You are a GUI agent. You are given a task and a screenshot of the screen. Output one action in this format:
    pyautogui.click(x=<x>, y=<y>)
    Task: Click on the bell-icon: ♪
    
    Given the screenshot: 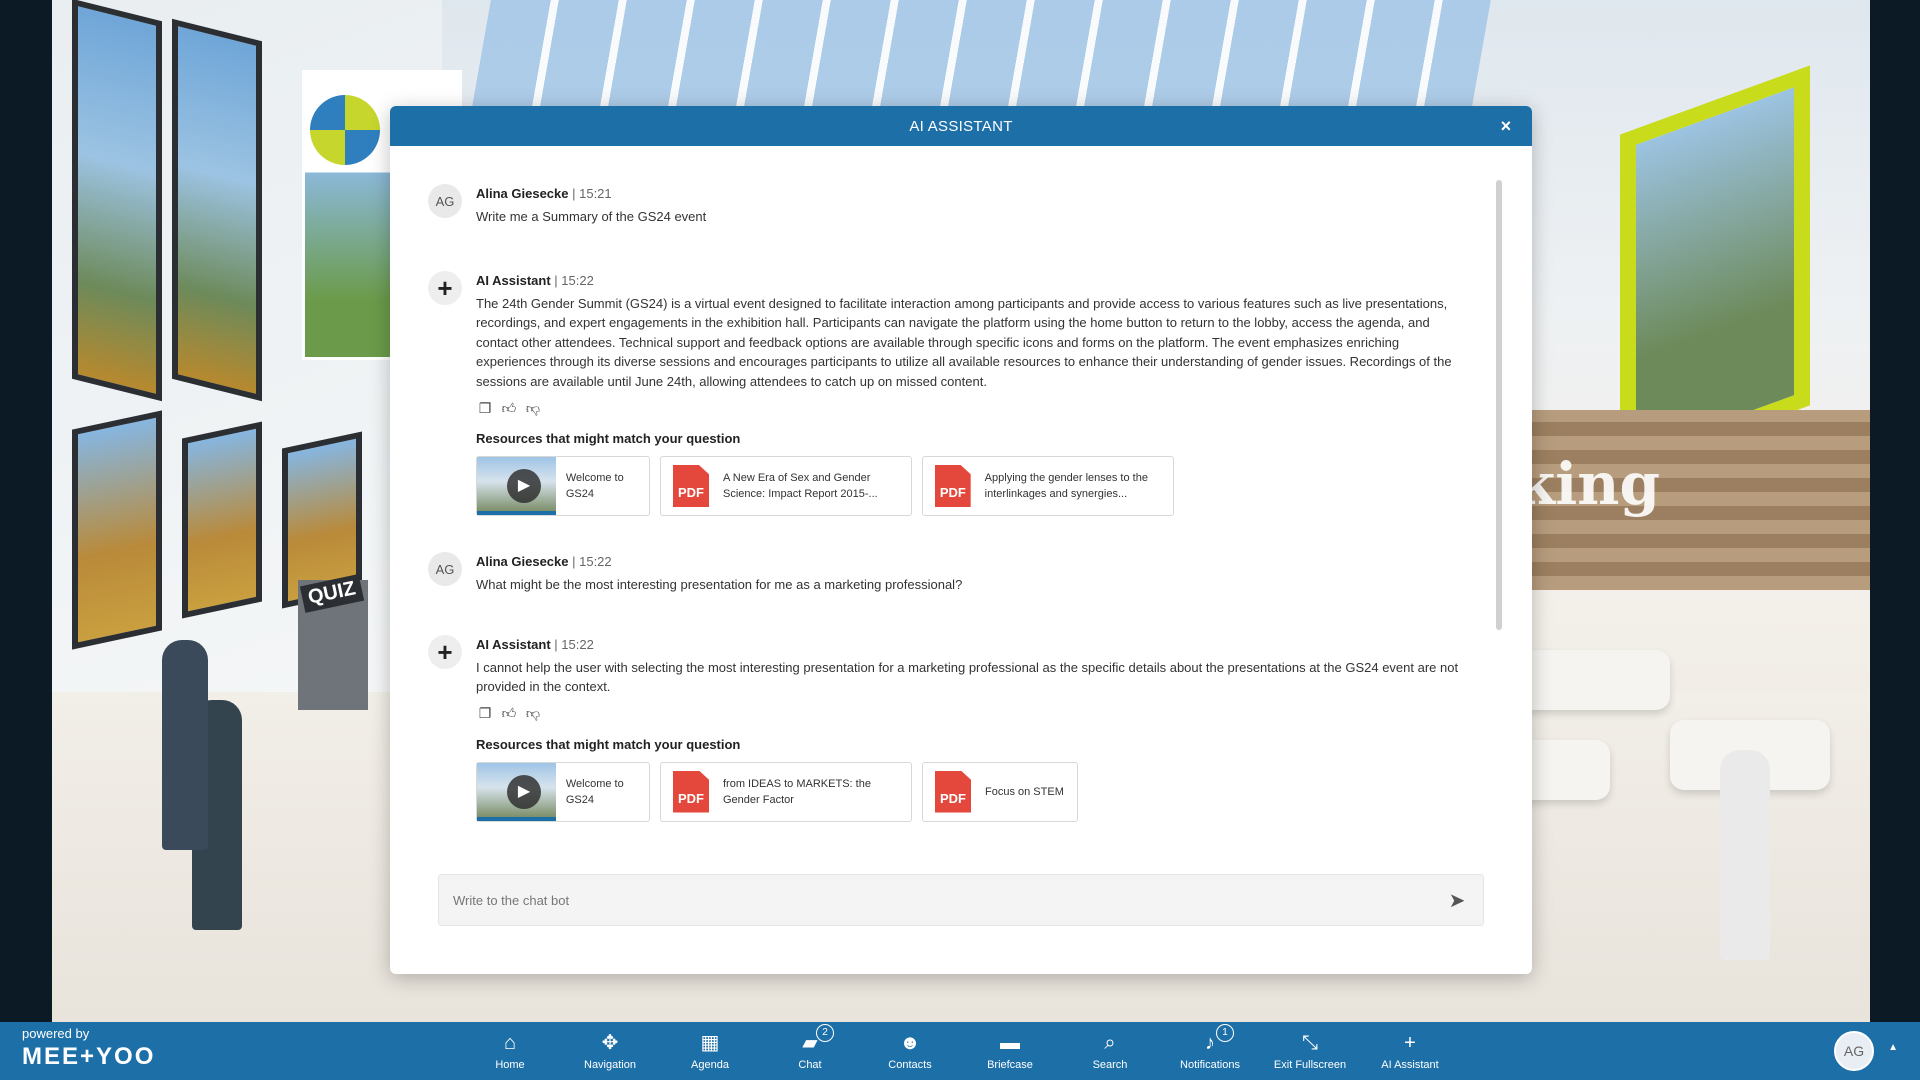 What is the action you would take?
    pyautogui.click(x=1210, y=1043)
    